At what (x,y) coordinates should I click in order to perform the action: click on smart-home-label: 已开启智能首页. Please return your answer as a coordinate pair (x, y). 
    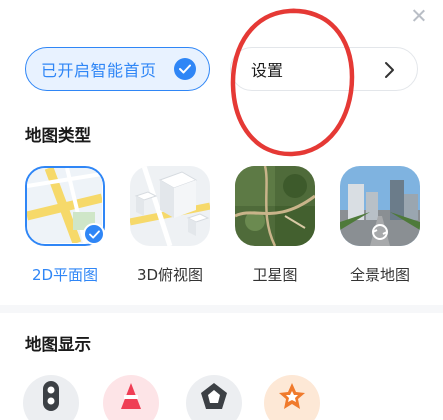
    Looking at the image, I should click on (99, 70).